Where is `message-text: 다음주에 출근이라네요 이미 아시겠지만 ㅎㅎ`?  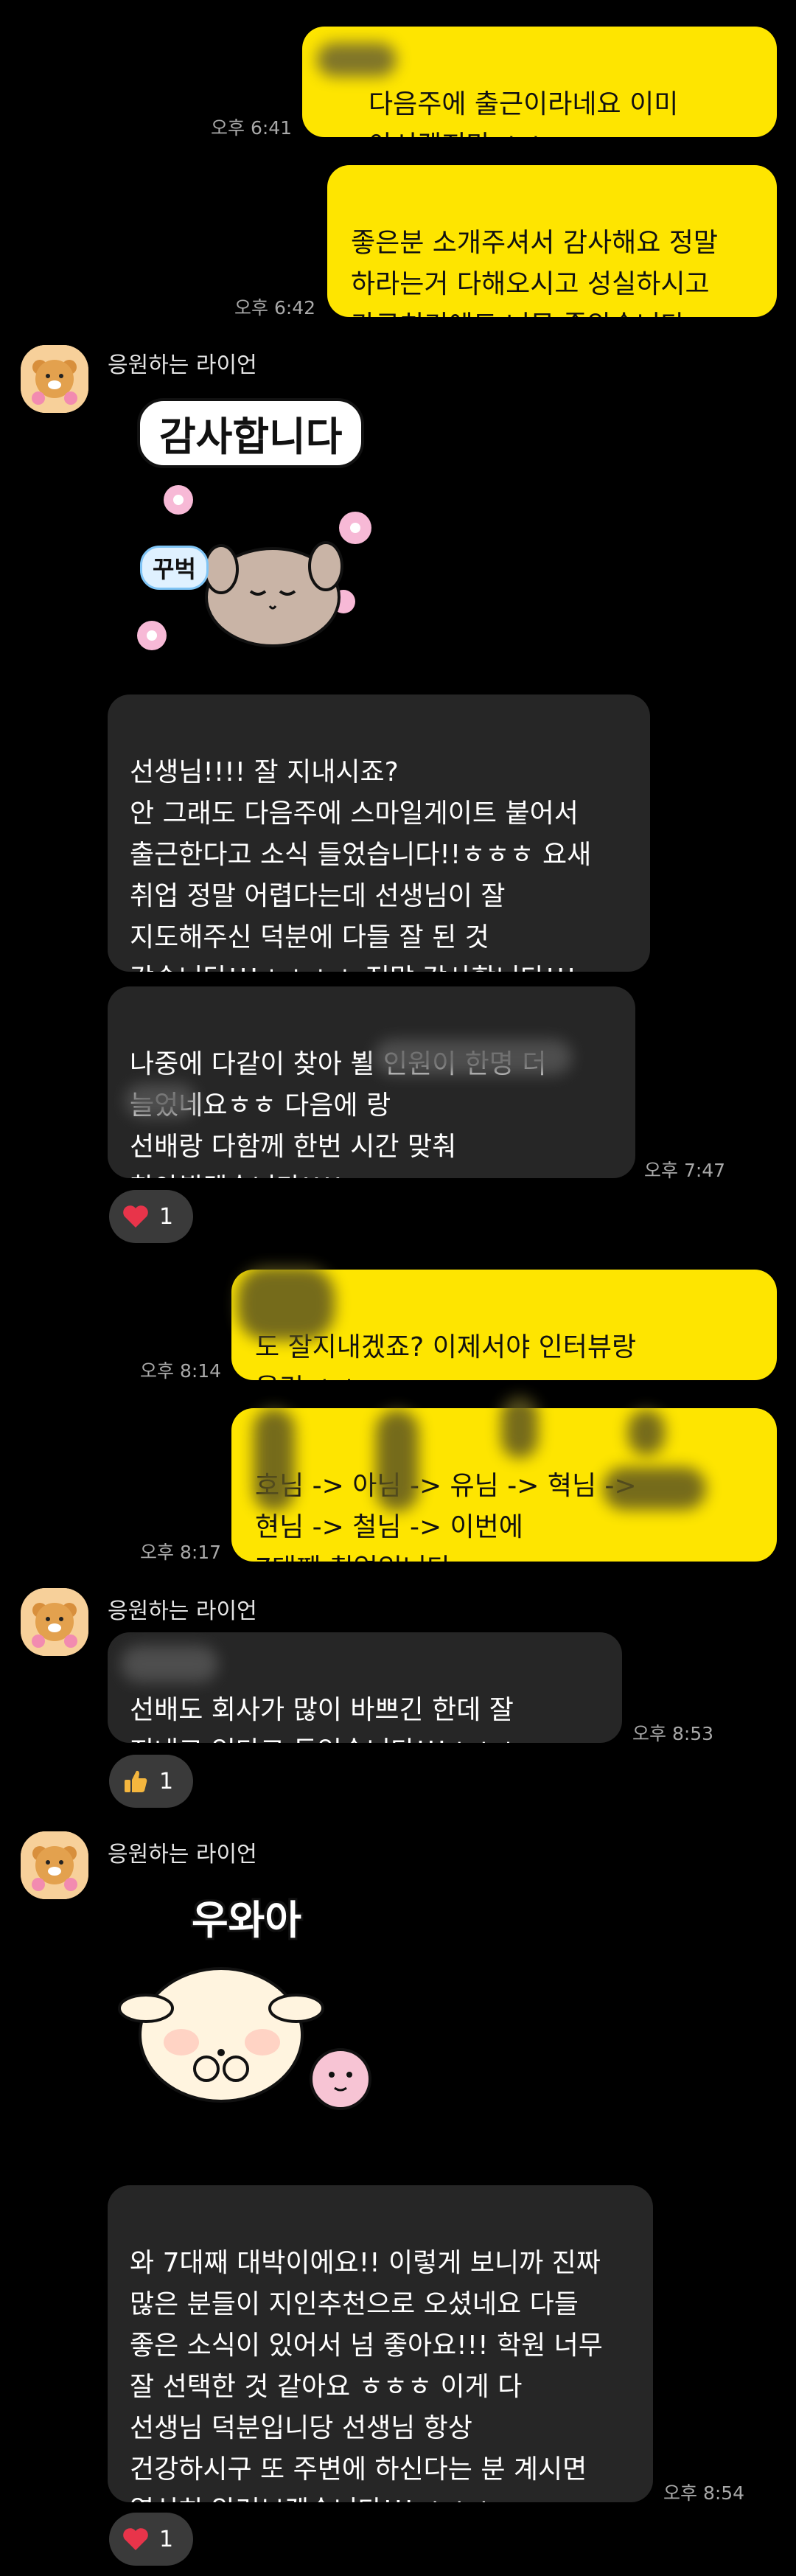
message-text: 다음주에 출근이라네요 이미 아시겠지만 ㅎㅎ is located at coordinates (524, 113).